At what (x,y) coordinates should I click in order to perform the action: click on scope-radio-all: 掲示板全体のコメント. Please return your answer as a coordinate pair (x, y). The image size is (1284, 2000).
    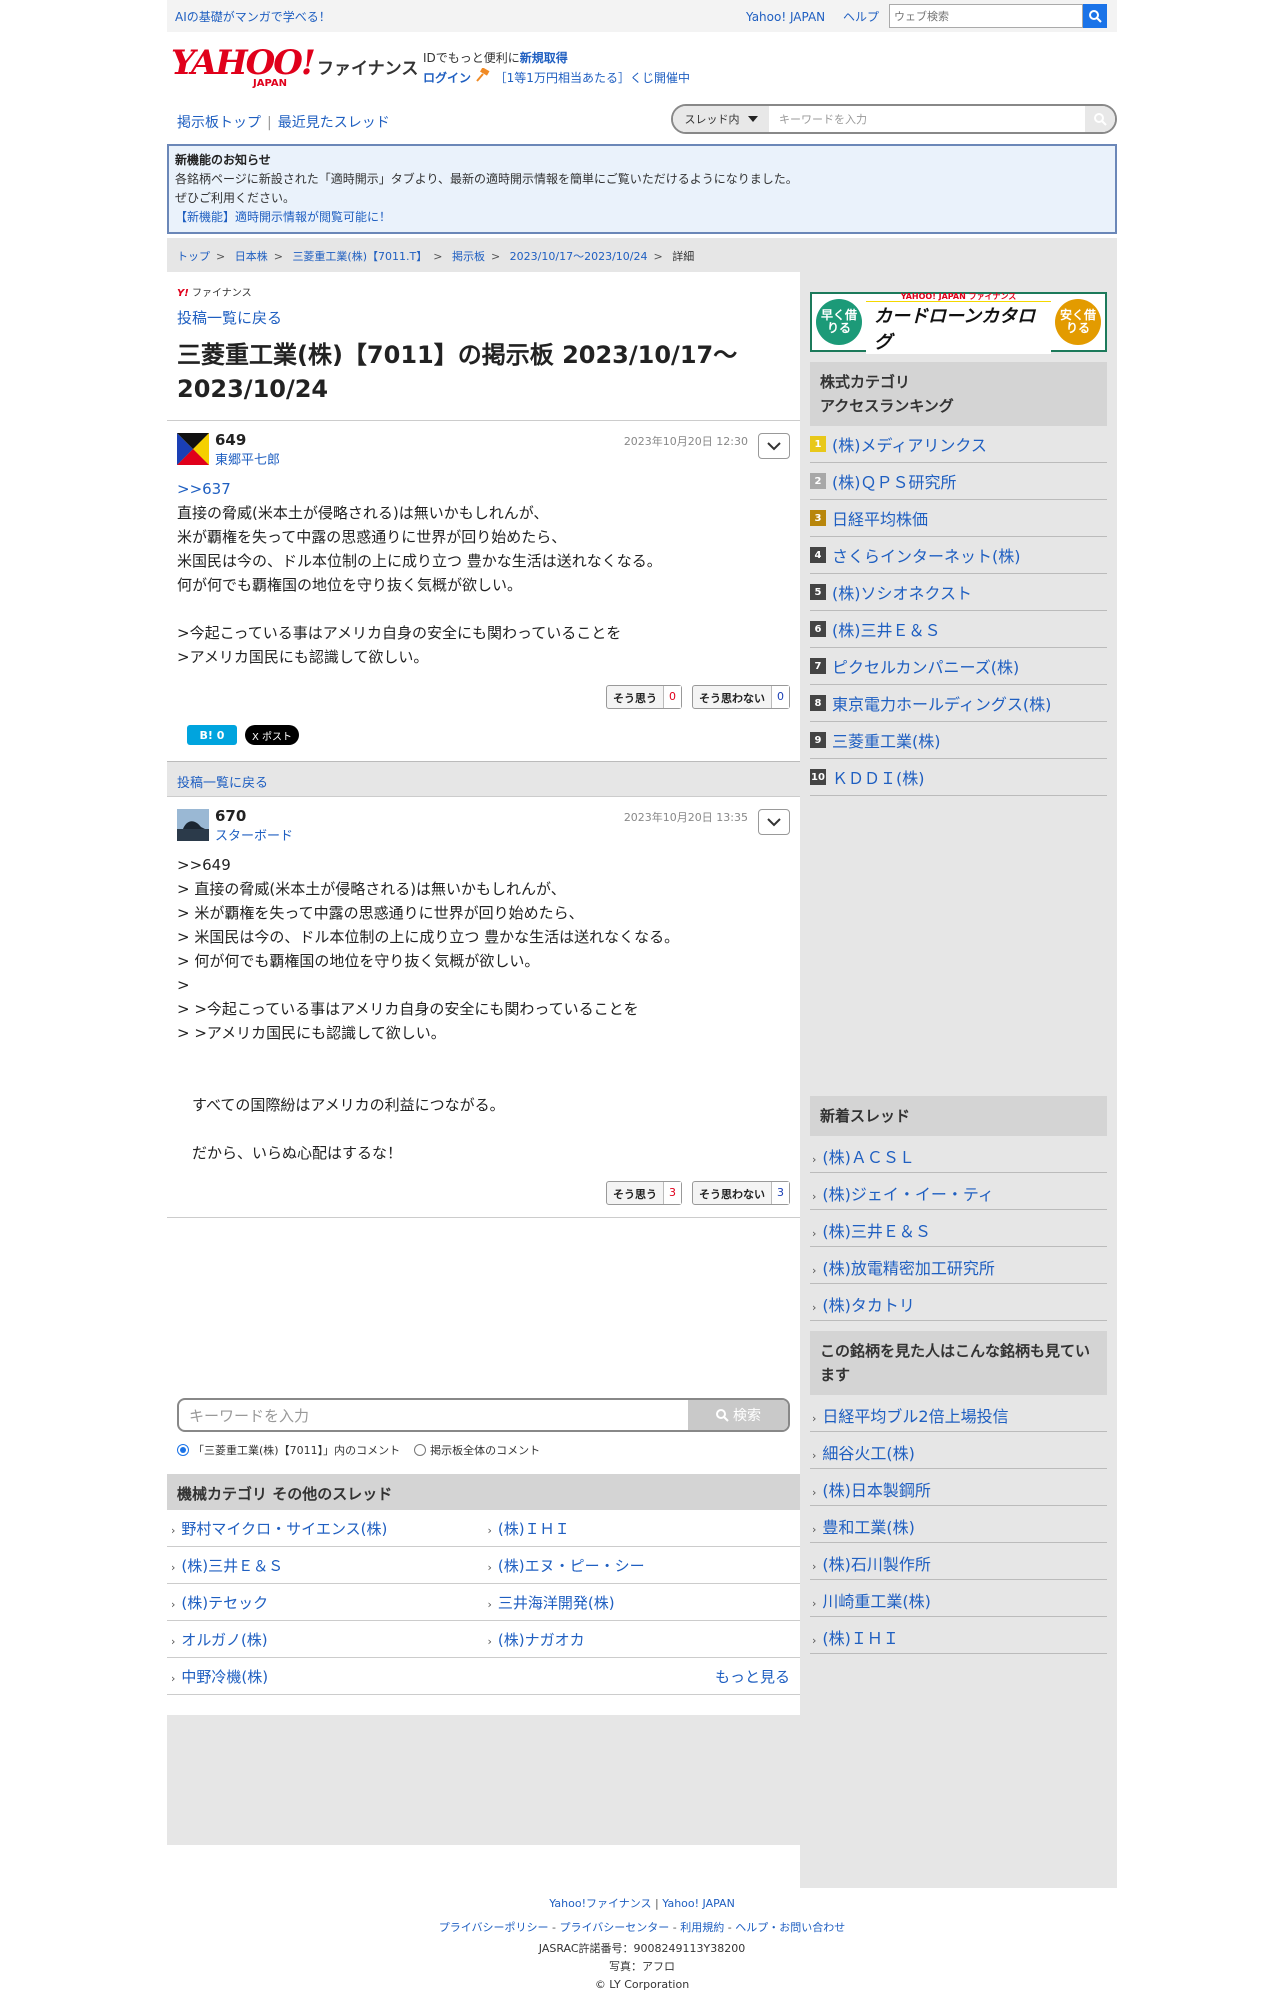
    Looking at the image, I should click on (477, 1450).